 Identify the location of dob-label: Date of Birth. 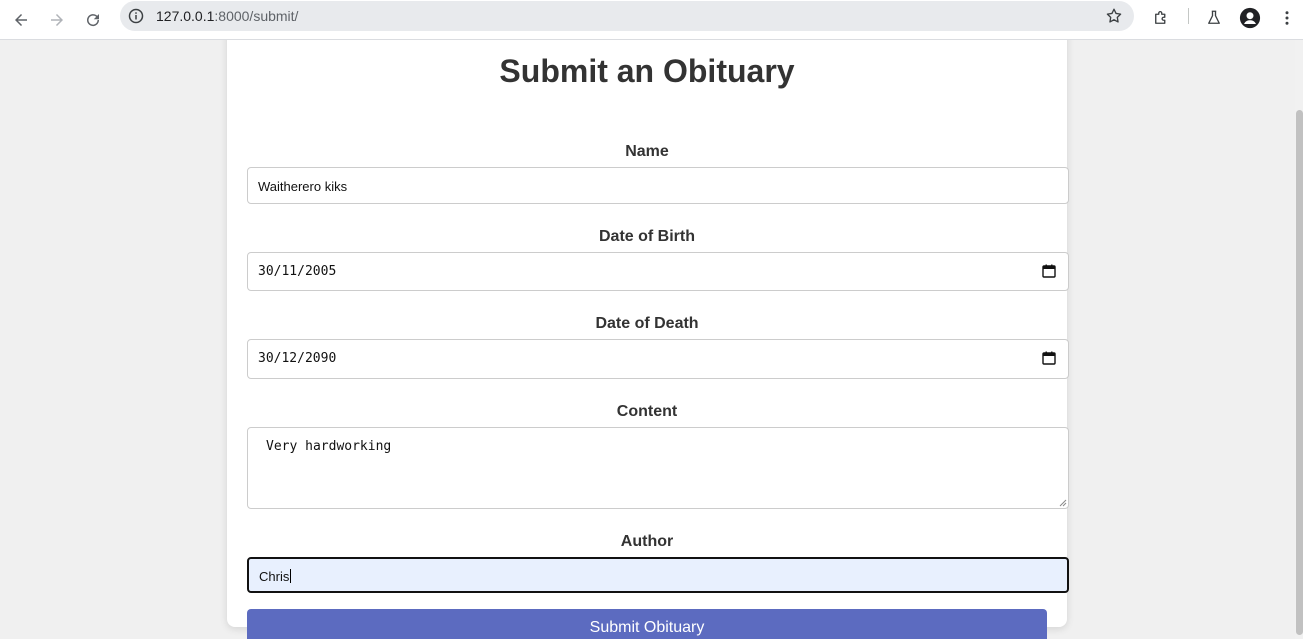
(647, 236).